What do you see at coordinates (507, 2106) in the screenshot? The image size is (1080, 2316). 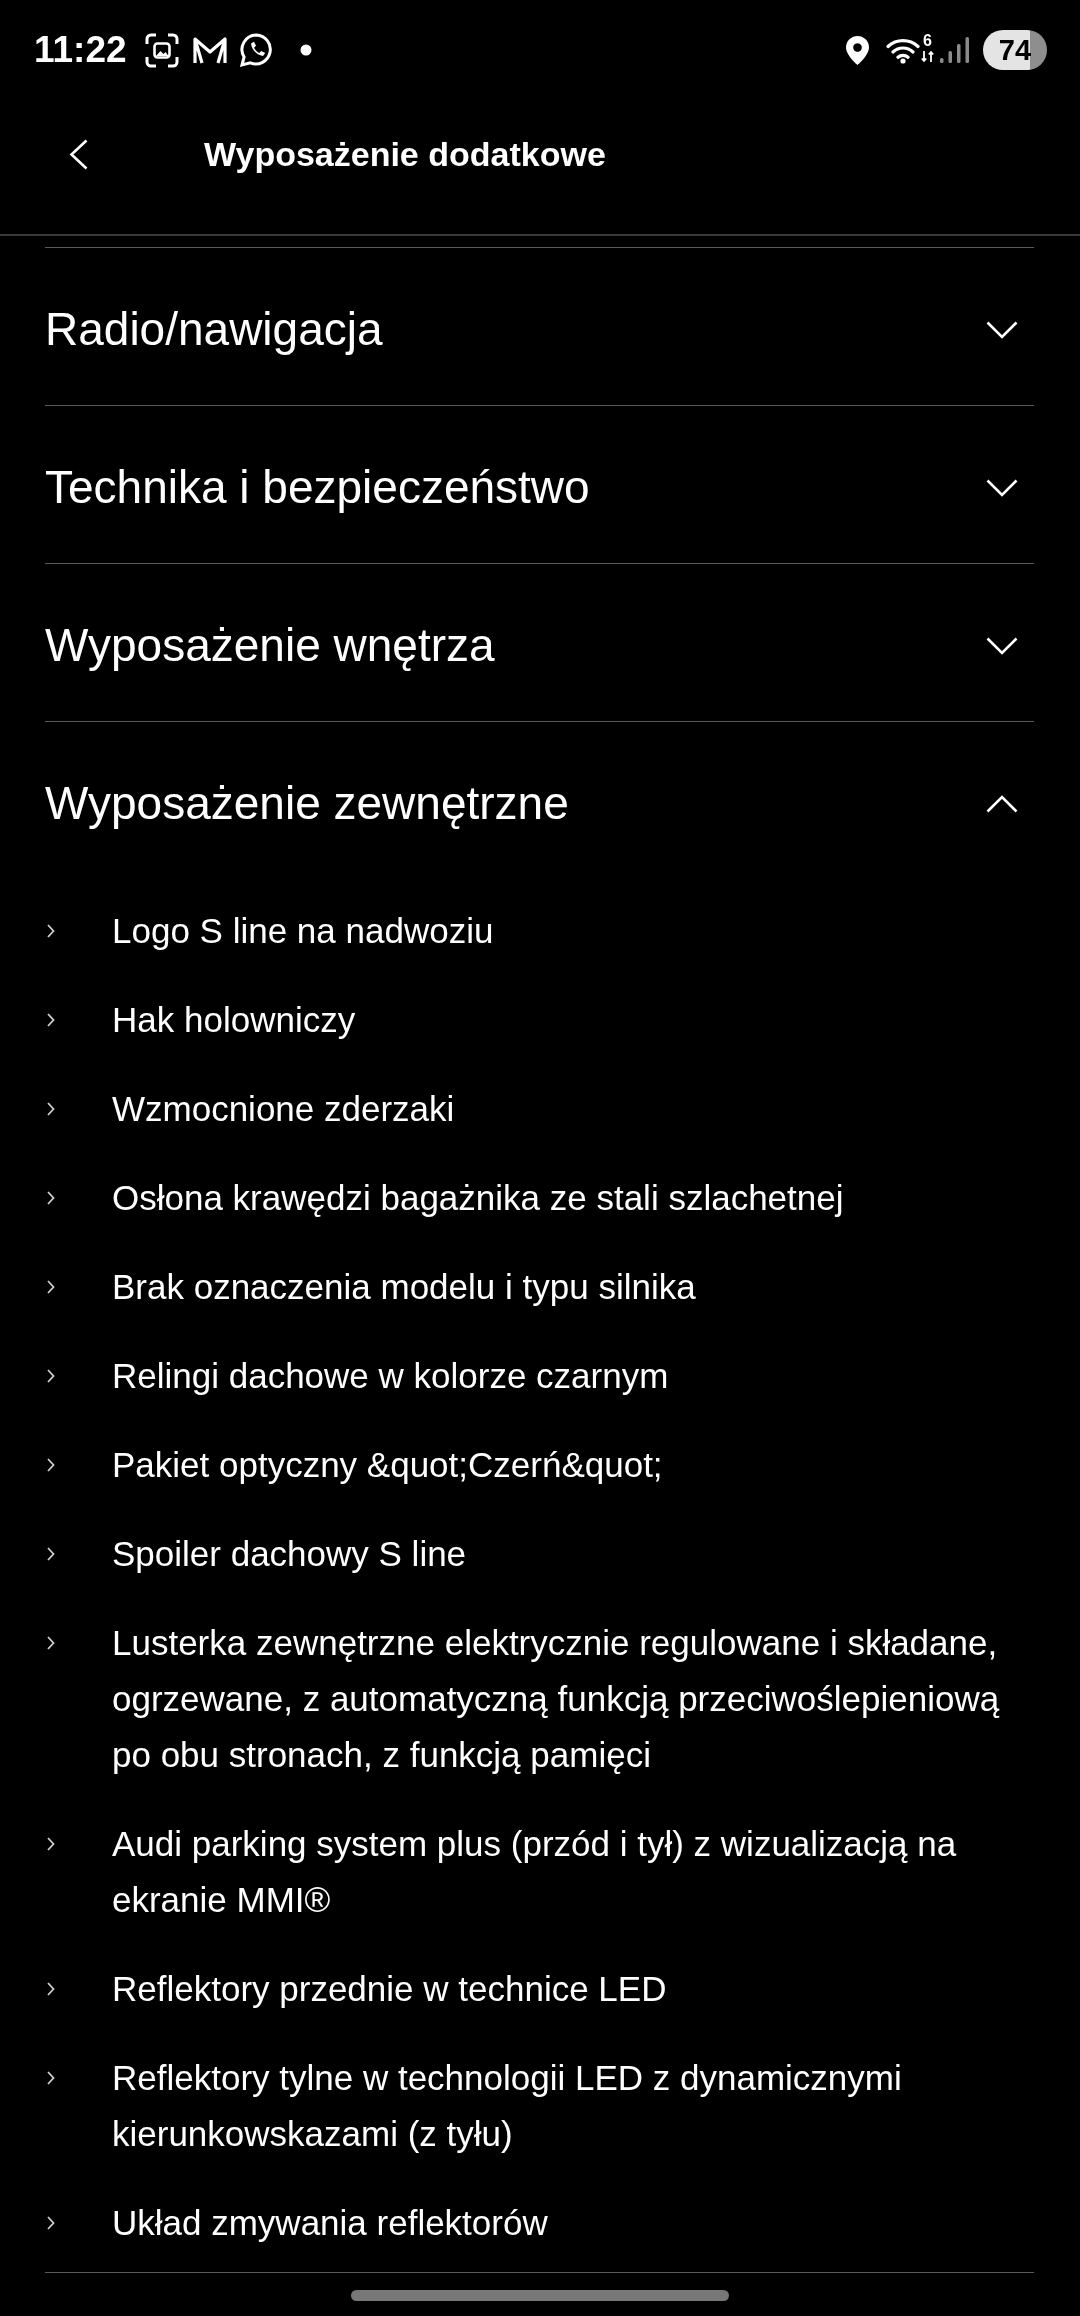 I see `feature-item: Reflektory tylne w technologii LED z dynamicznymi kierunkowskazami (z tyłu)` at bounding box center [507, 2106].